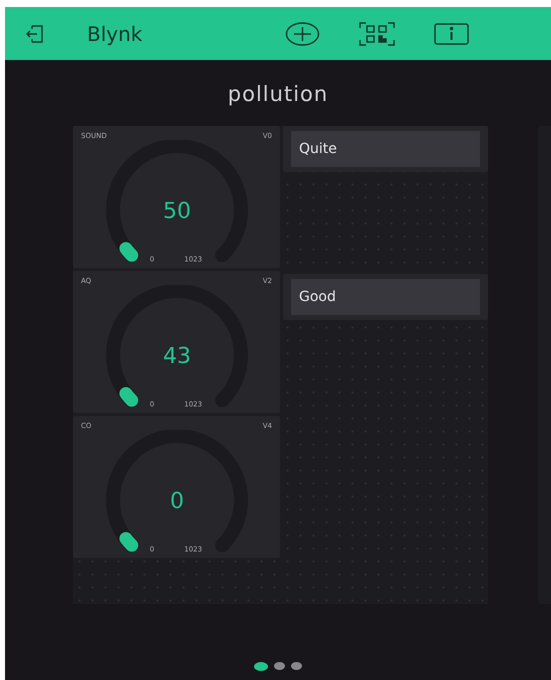 The height and width of the screenshot is (680, 551). What do you see at coordinates (385, 149) in the screenshot?
I see `display-text: Quite` at bounding box center [385, 149].